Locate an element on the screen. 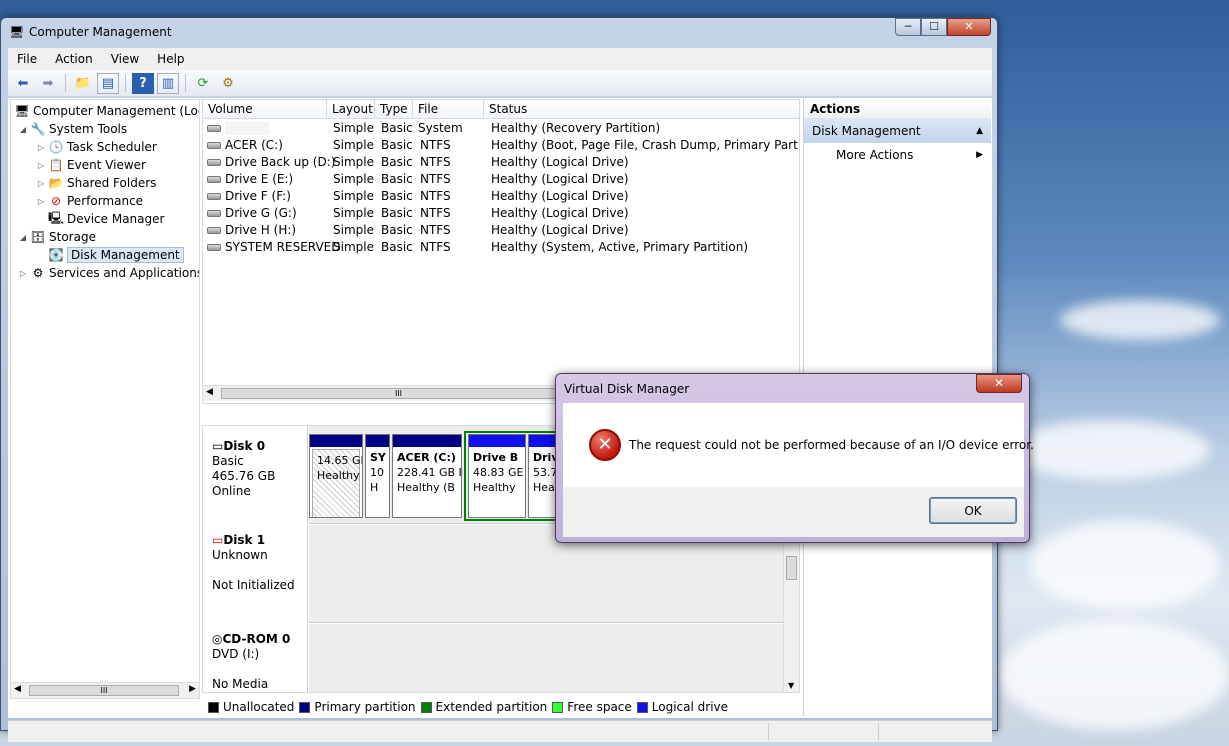 This screenshot has height=746, width=1229. disk-1-info: ▭Disk 1 Unknown Not Initialized is located at coordinates (255, 574).